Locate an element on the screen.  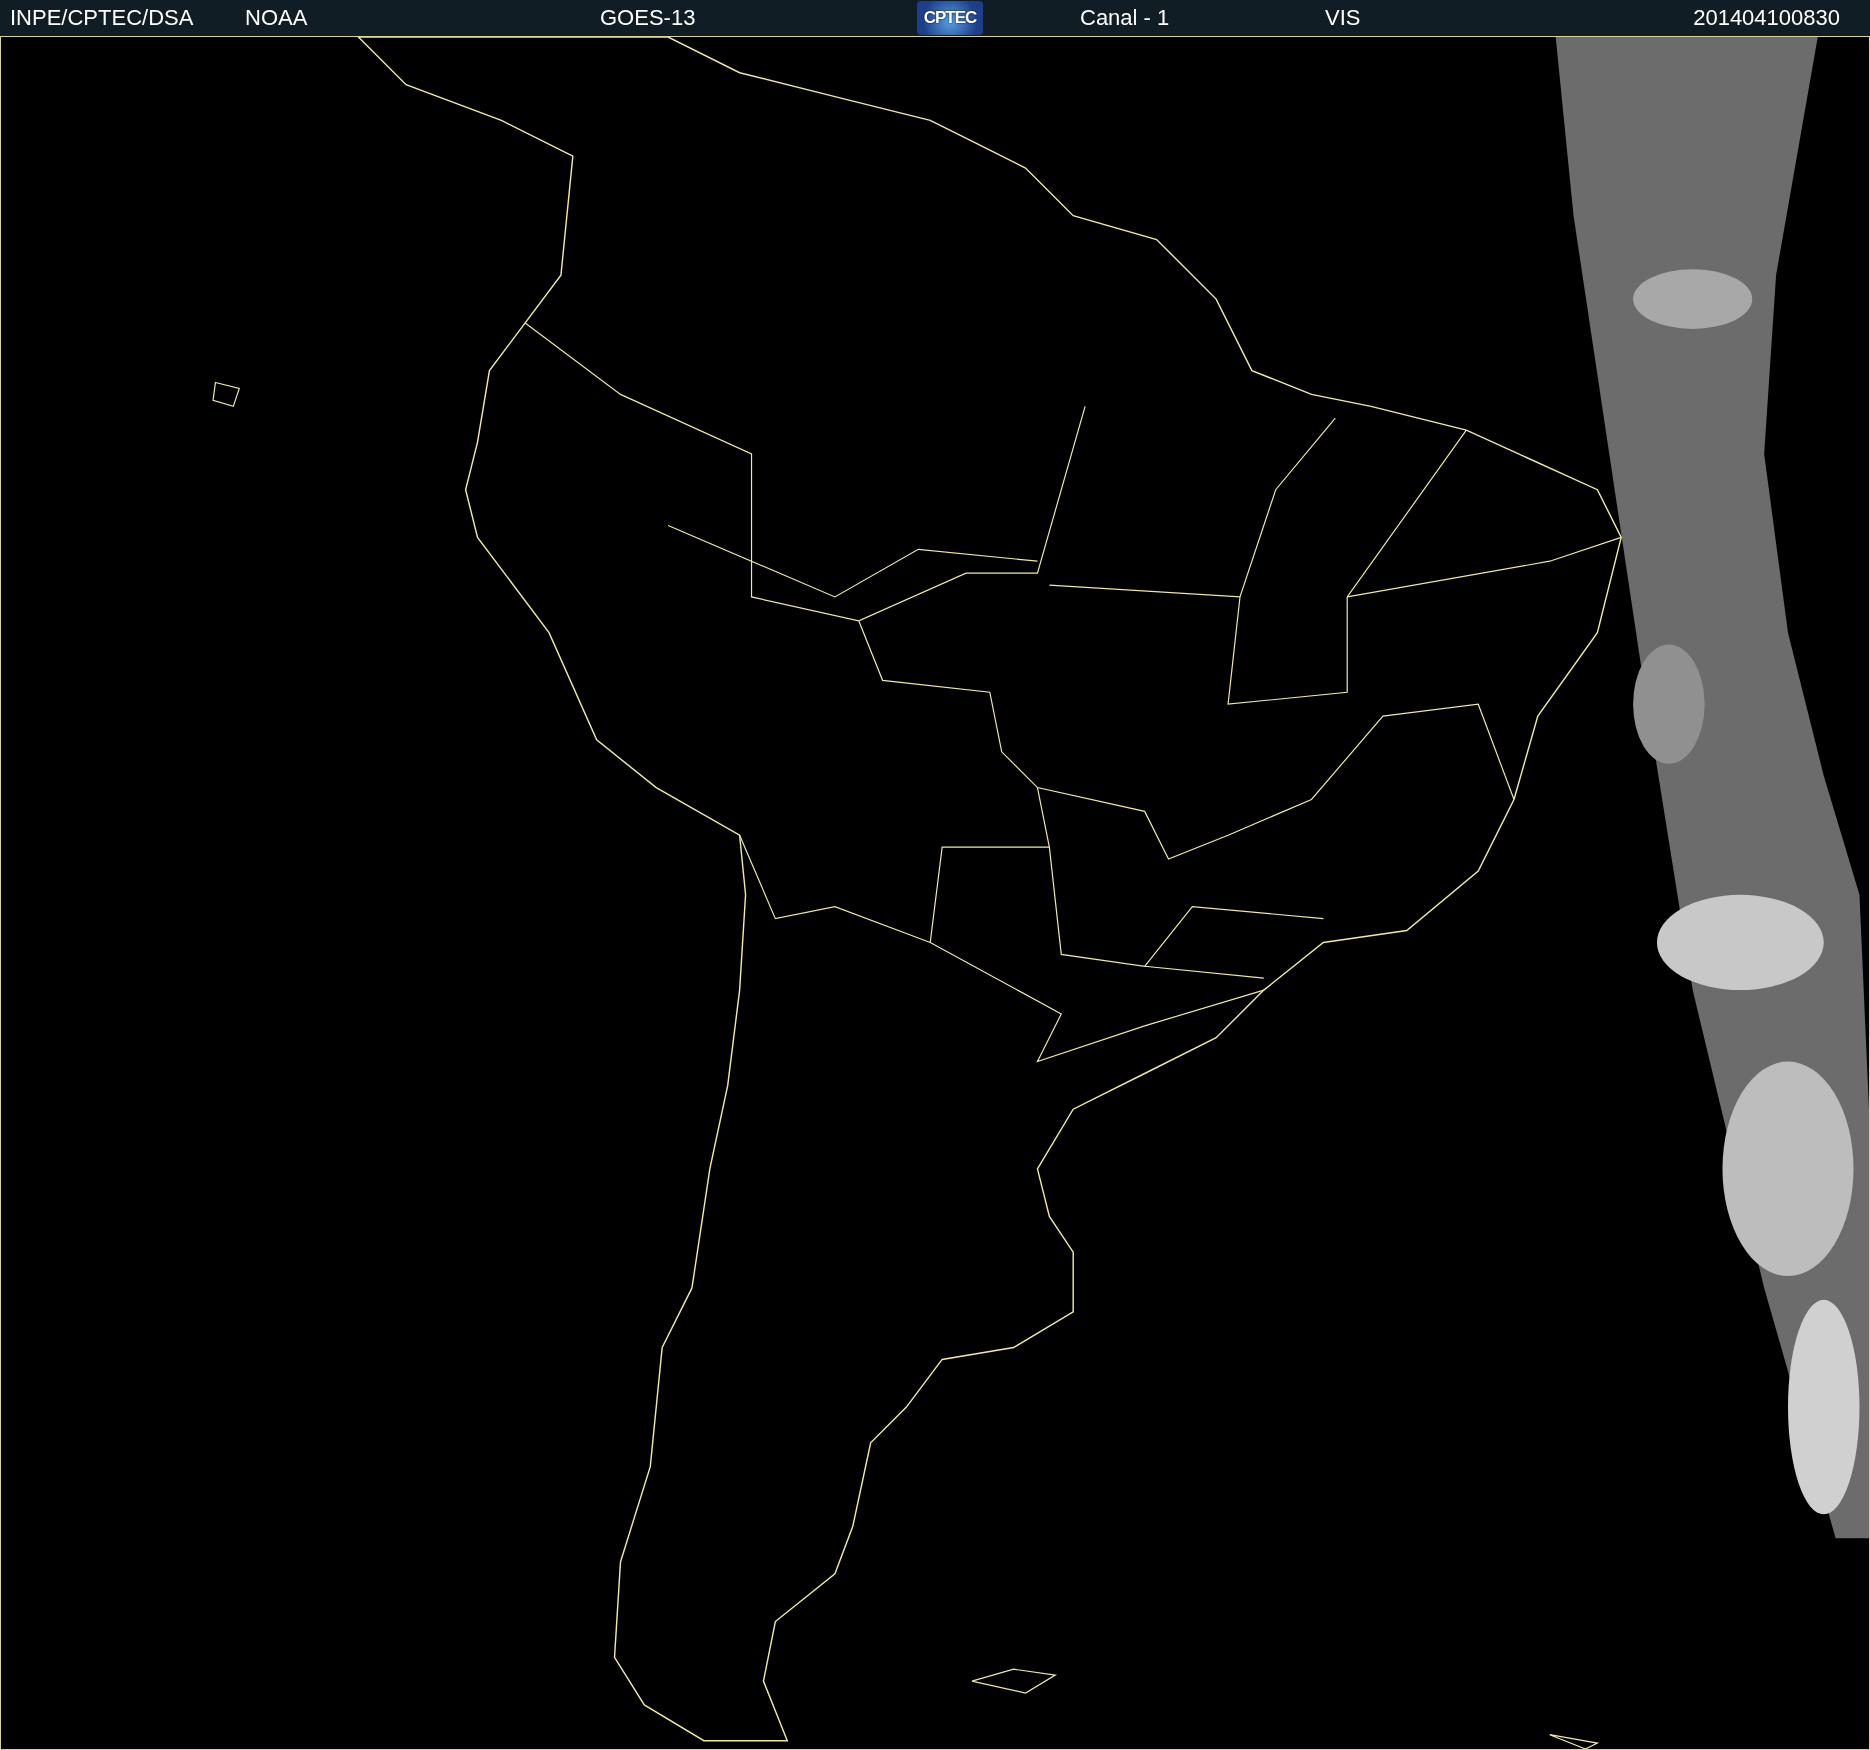
channel-label: Canal - 1 is located at coordinates (1125, 18).